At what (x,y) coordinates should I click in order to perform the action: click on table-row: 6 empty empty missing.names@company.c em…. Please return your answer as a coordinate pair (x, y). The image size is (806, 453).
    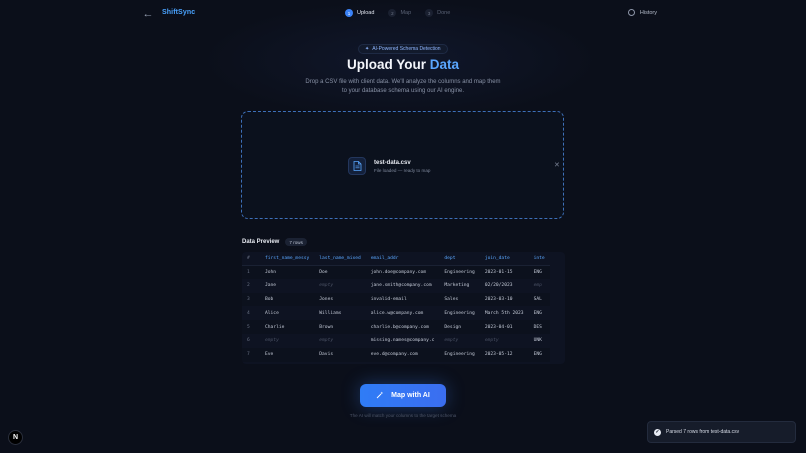
    Looking at the image, I should click on (396, 341).